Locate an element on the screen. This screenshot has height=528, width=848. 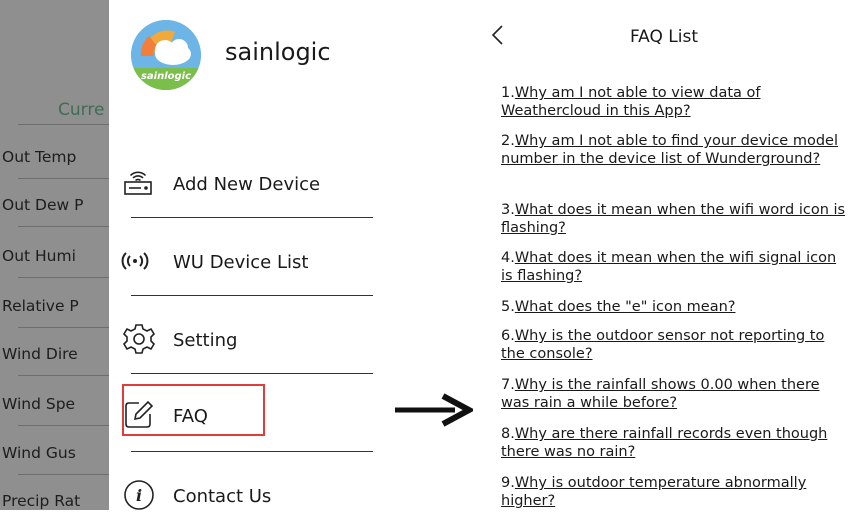
faq-number: 9. is located at coordinates (508, 483).